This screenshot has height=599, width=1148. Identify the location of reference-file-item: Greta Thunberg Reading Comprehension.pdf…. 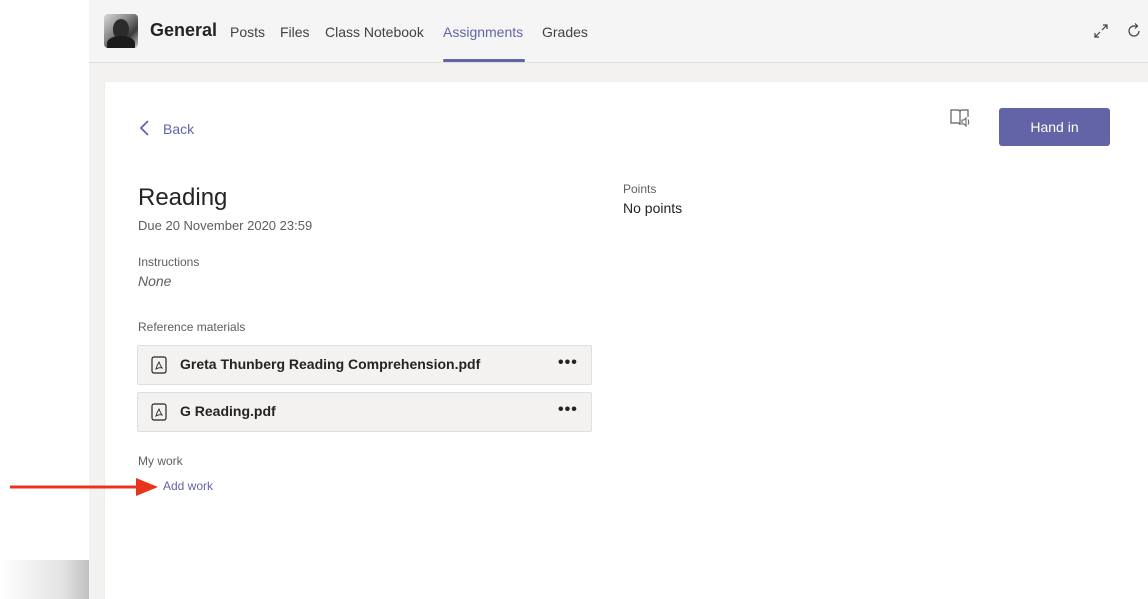
(364, 365).